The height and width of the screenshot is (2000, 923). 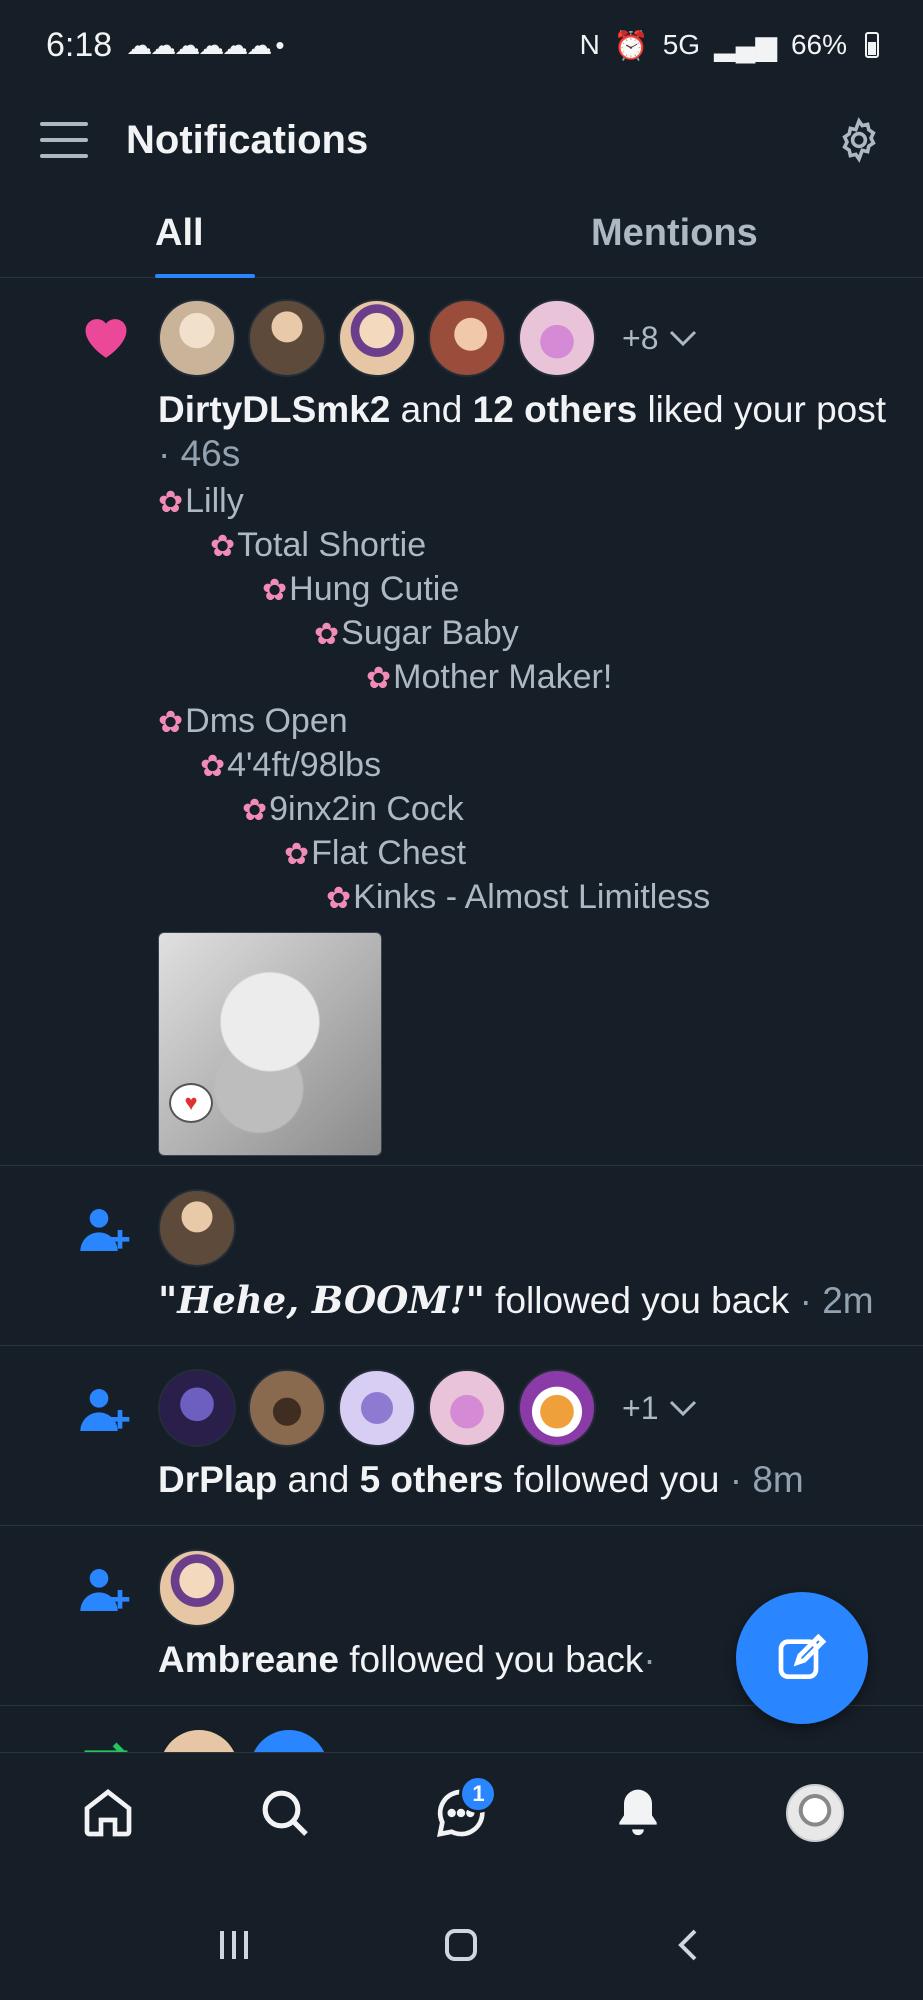 I want to click on connector-text: and, so click(x=318, y=1479).